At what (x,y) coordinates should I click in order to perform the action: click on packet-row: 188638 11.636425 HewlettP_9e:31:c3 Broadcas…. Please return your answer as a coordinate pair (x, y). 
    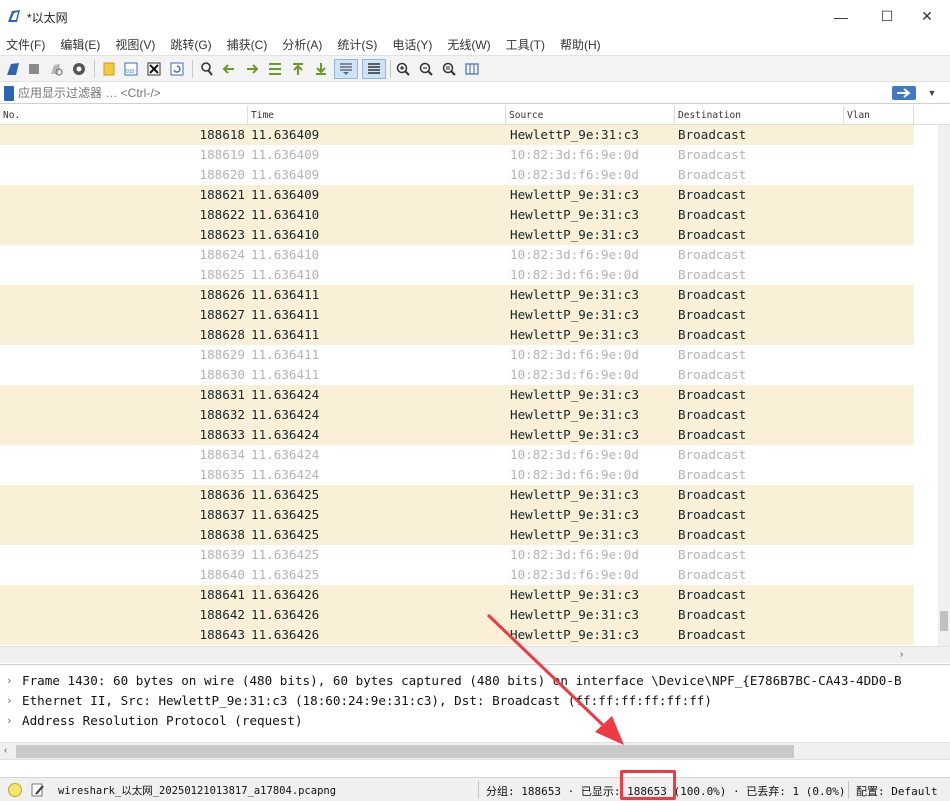
    Looking at the image, I should click on (457, 535).